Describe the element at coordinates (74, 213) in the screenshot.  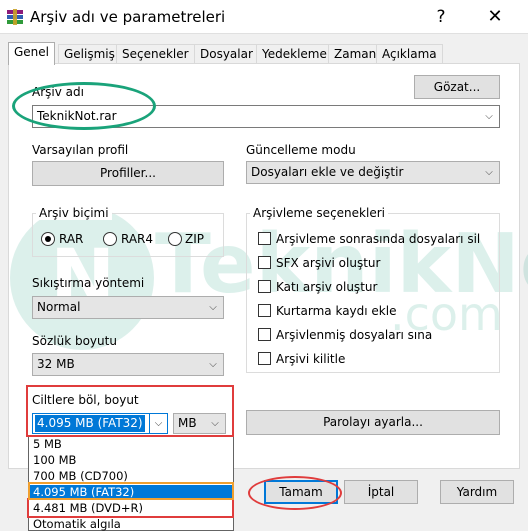
I see `archive-format-label: Arşiv biçimi` at that location.